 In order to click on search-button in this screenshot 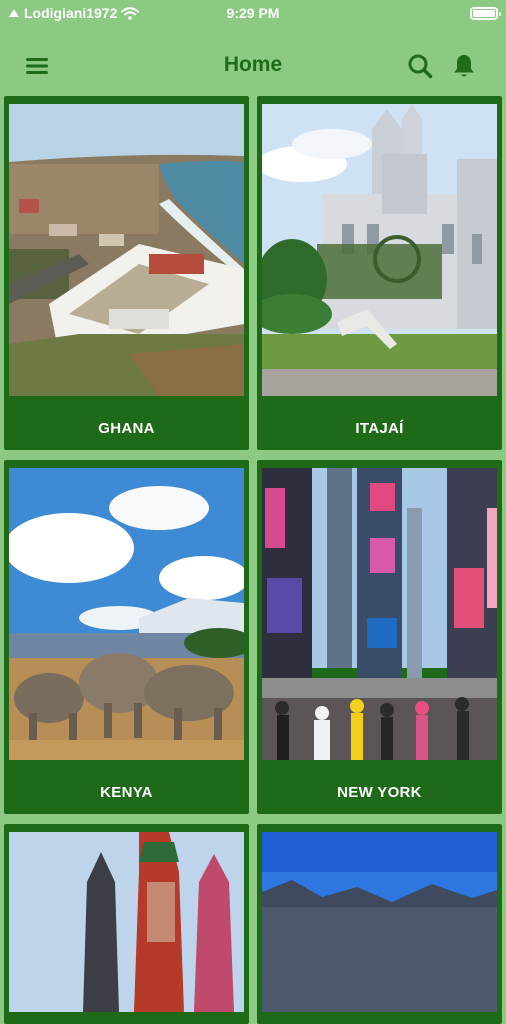, I will do `click(420, 66)`.